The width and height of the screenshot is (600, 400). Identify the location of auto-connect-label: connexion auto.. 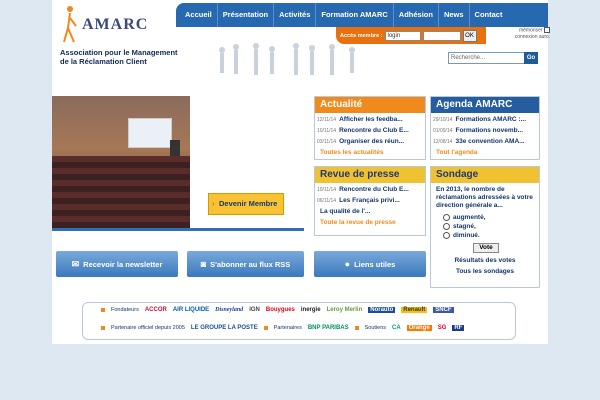
(532, 37).